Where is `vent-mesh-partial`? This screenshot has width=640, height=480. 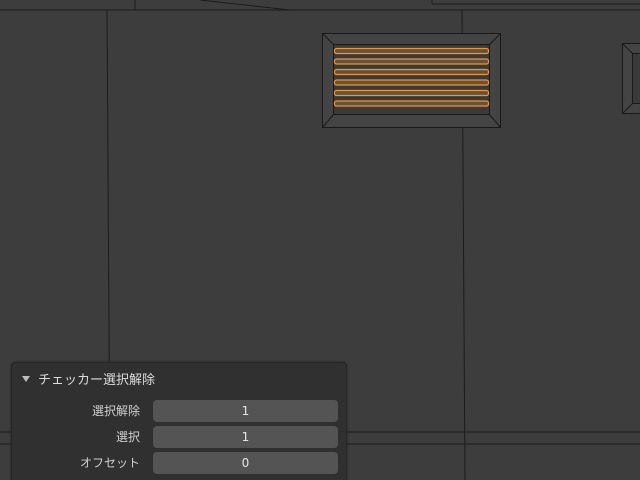
vent-mesh-partial is located at coordinates (631, 78).